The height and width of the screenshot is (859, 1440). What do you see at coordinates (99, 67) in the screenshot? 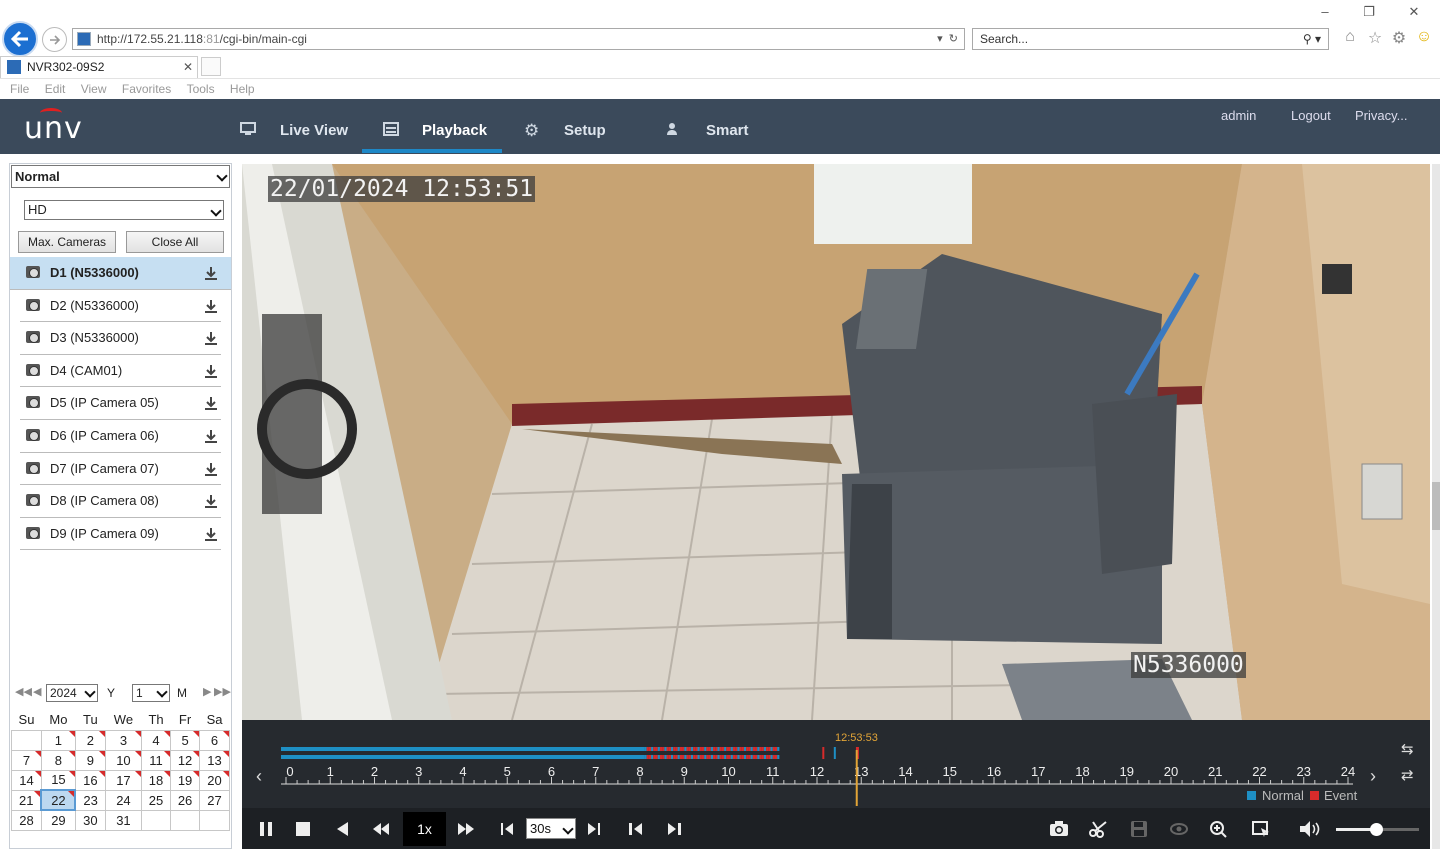
I see `browser-tab: NVR302-09S2 ✕` at bounding box center [99, 67].